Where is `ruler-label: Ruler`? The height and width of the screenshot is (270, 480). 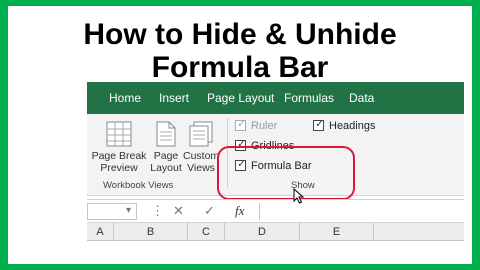
ruler-label: Ruler is located at coordinates (264, 126).